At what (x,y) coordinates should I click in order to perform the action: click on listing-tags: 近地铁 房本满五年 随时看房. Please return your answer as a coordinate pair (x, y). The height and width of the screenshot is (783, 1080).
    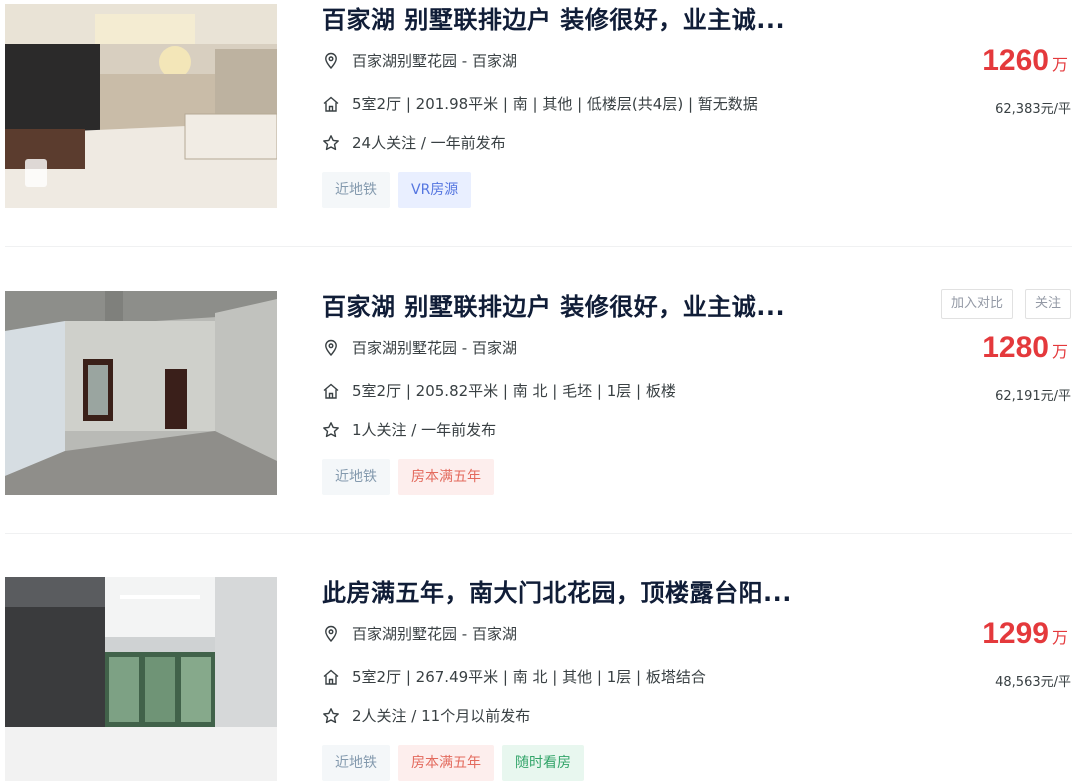
    Looking at the image, I should click on (453, 763).